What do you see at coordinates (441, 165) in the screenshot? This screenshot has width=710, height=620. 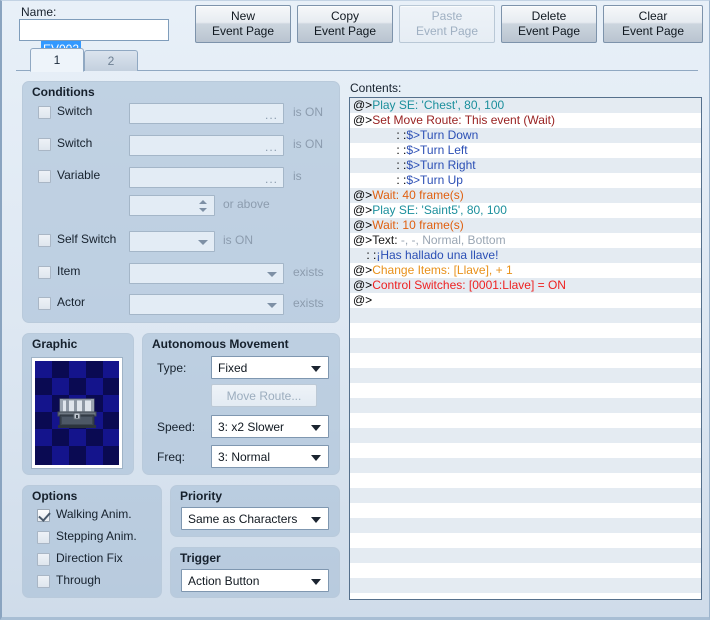 I see `command-text: $>Turn Right` at bounding box center [441, 165].